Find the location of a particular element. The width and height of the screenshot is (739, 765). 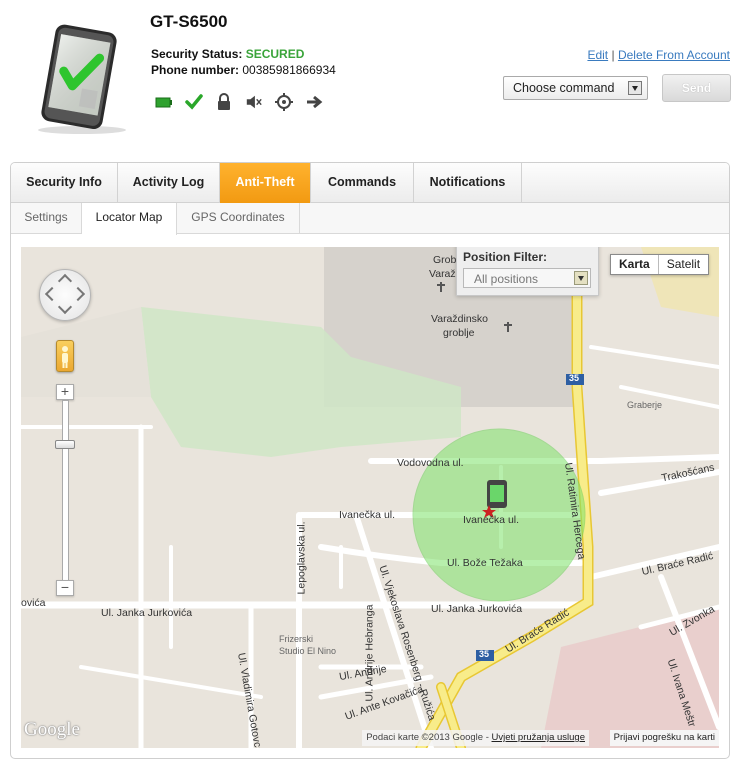

pan-down-icon is located at coordinates (65, 307).